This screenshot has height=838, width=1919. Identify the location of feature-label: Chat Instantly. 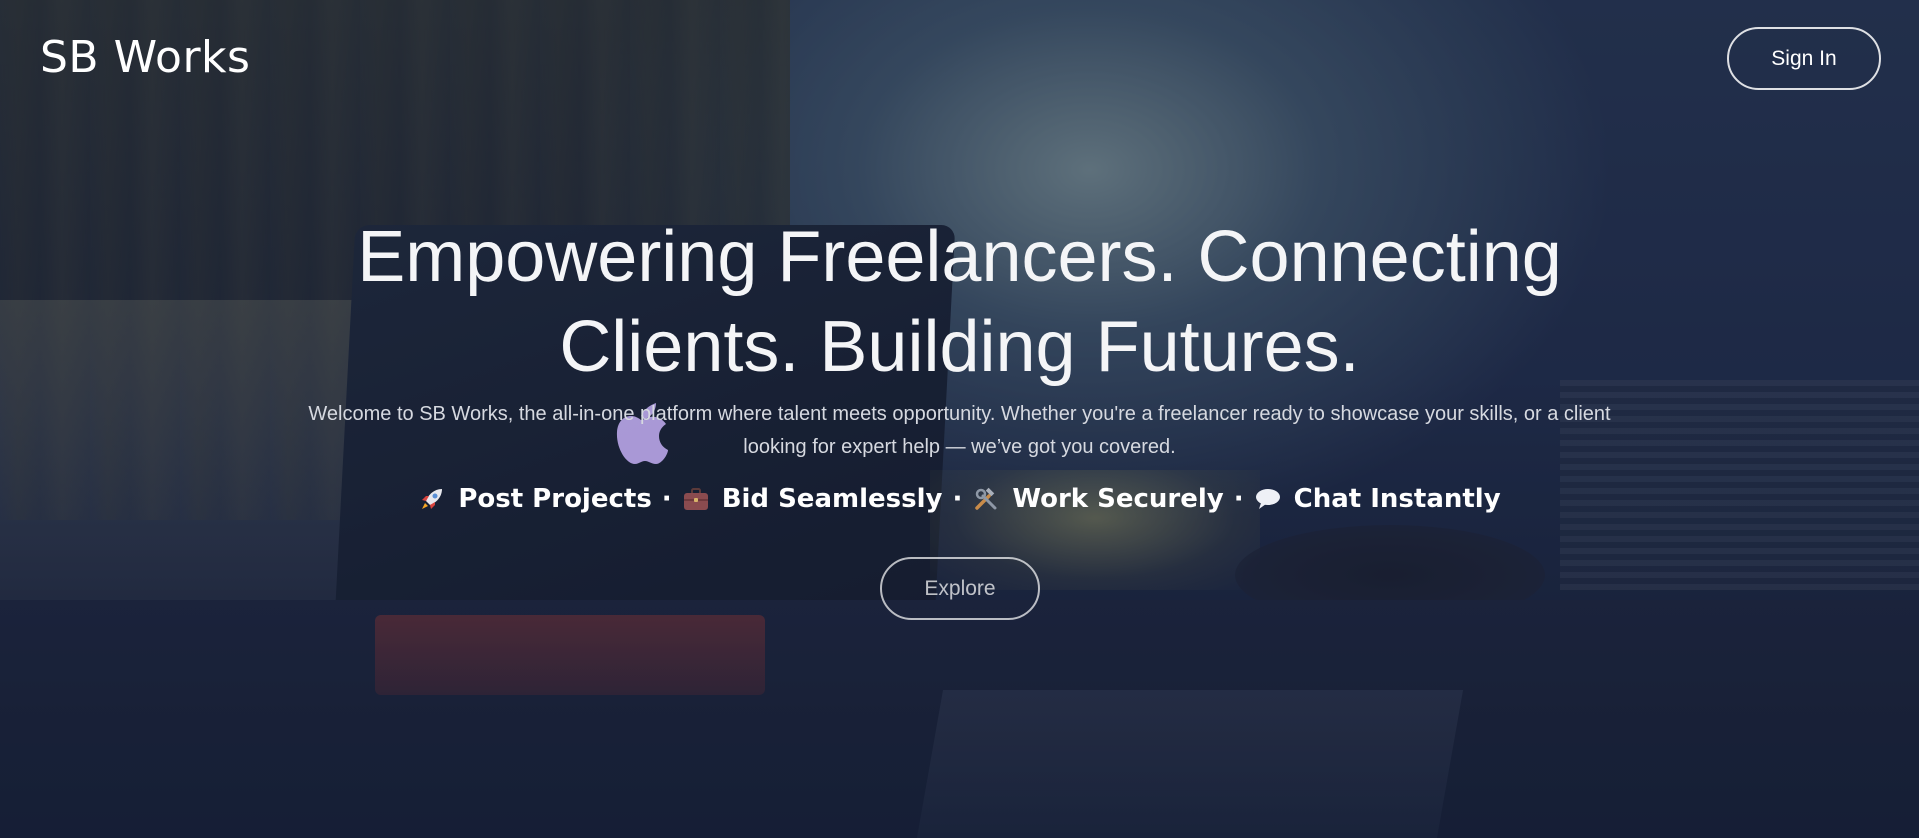
(1397, 499).